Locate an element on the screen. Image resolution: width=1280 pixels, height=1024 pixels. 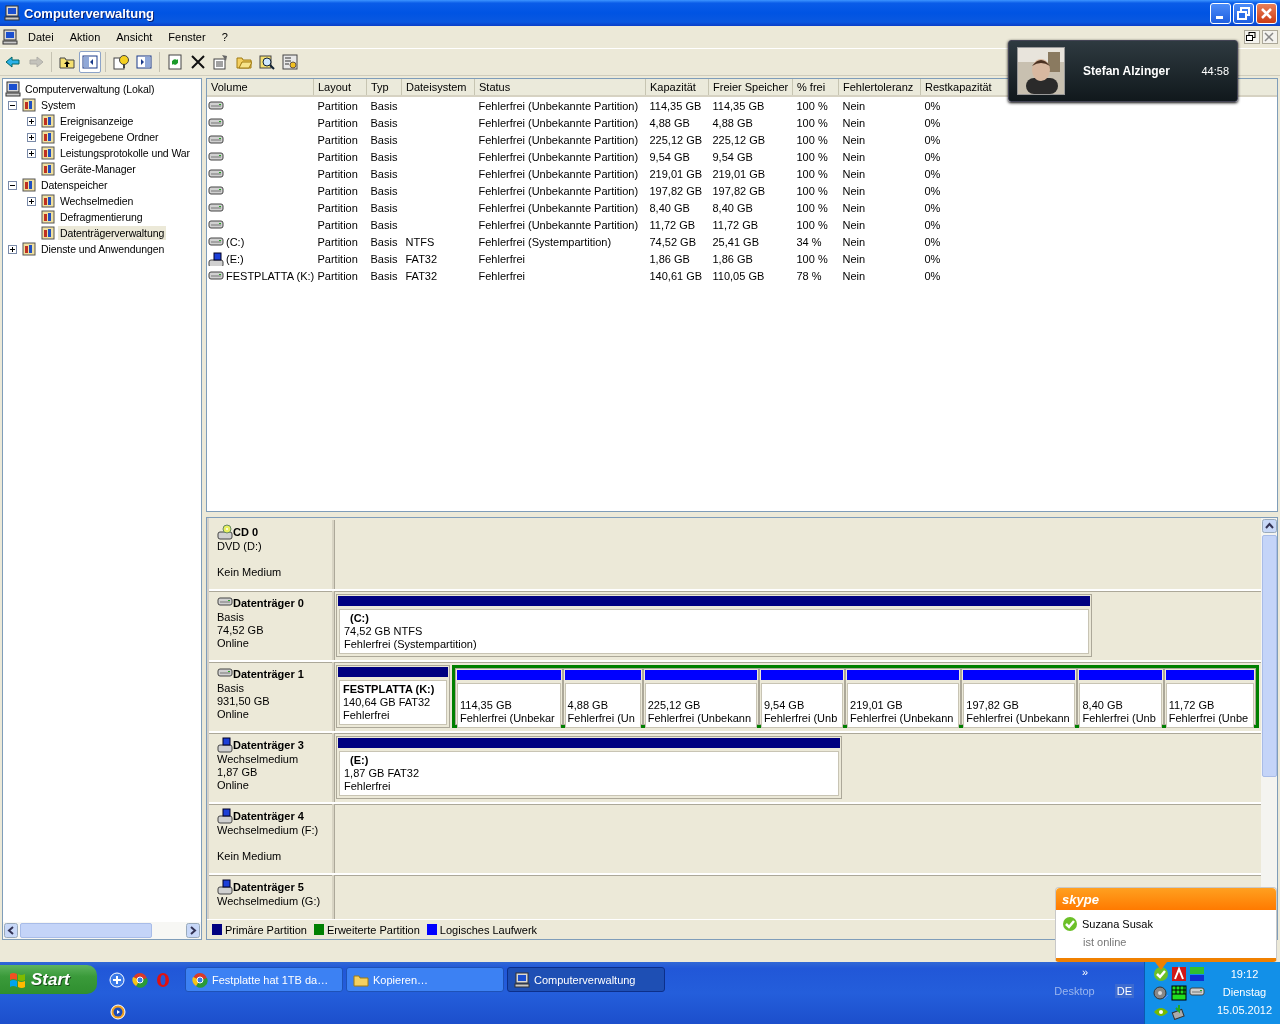
partition-size: 140,64 GB FAT32 is located at coordinates (387, 702).